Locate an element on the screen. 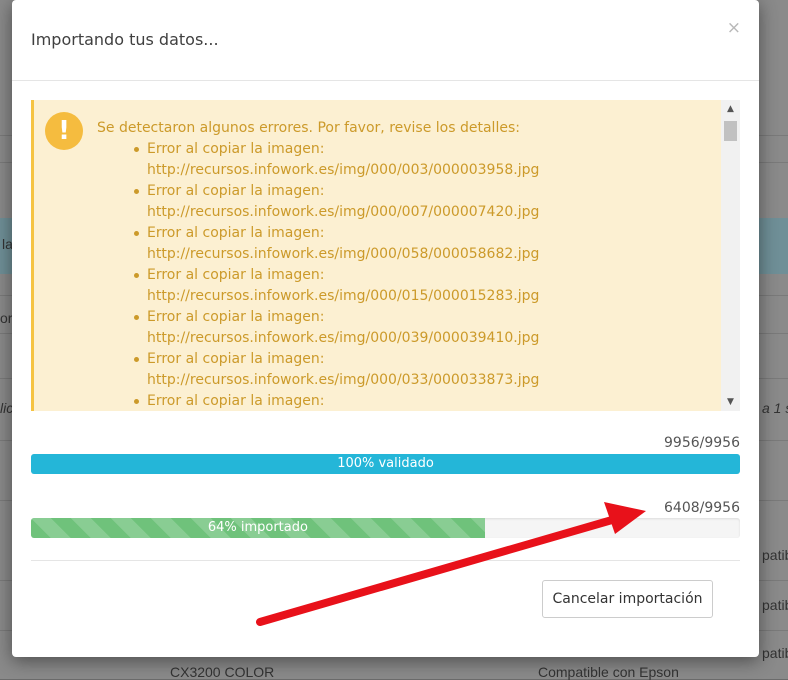  annotation-arrow is located at coordinates (451, 564).